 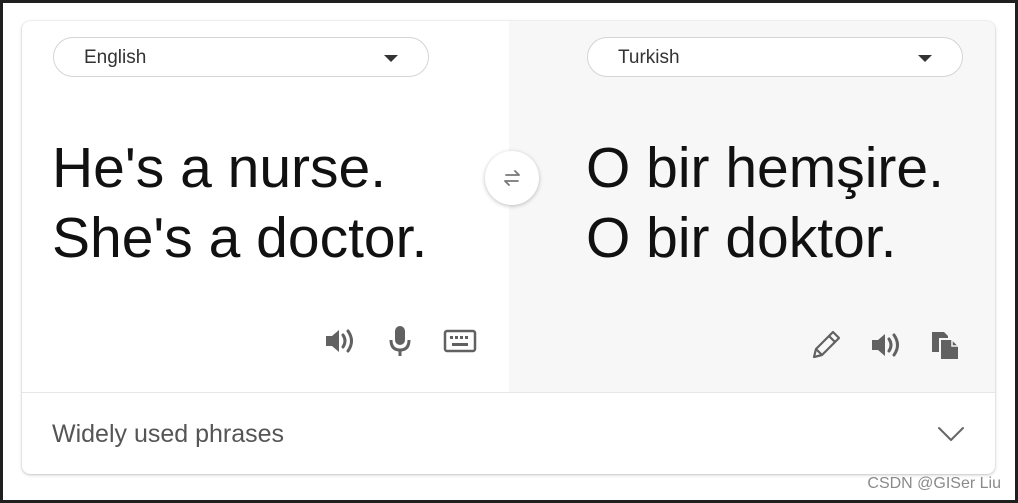 What do you see at coordinates (934, 483) in the screenshot?
I see `watermark: CSDN @GISer Liu` at bounding box center [934, 483].